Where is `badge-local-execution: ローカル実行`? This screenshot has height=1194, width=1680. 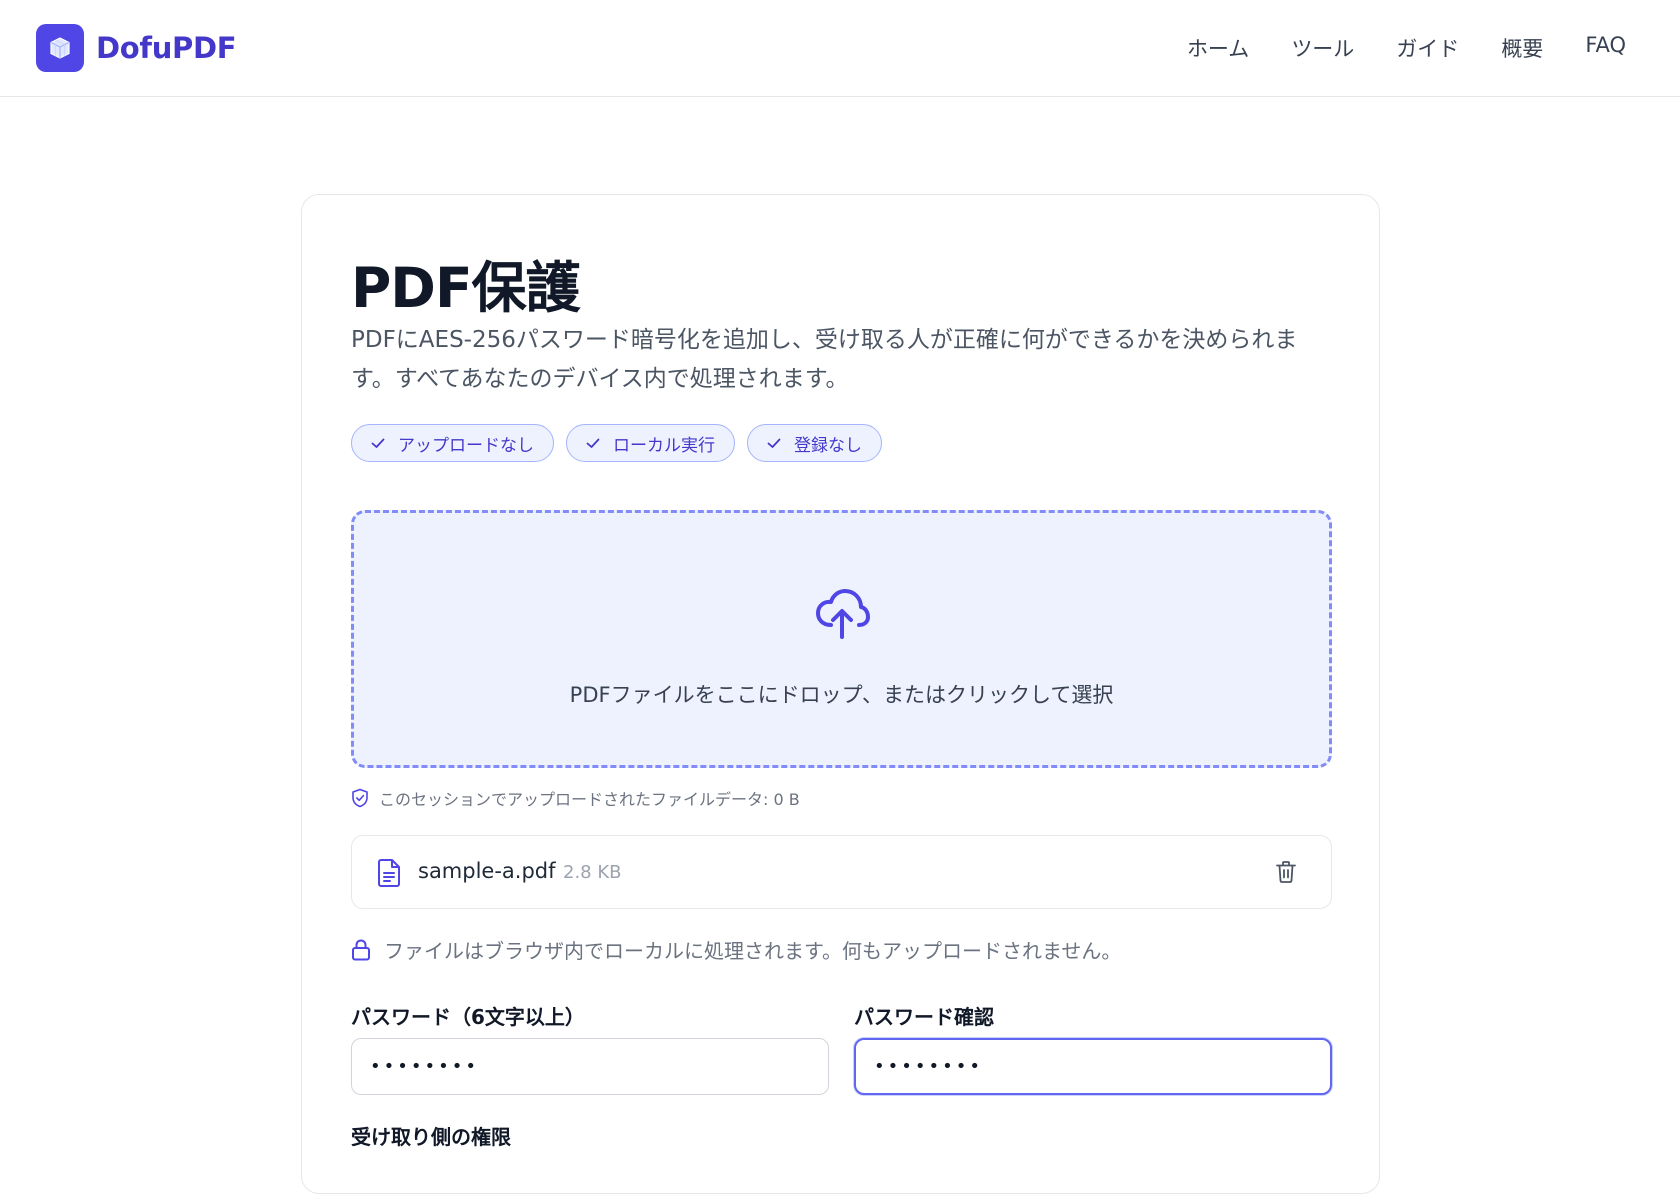
badge-local-execution: ローカル実行 is located at coordinates (650, 443).